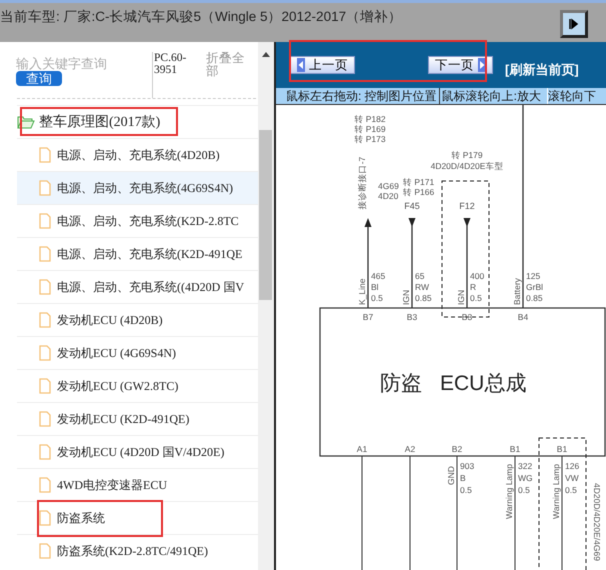 The image size is (606, 570). What do you see at coordinates (137, 418) in the screenshot?
I see `tree-item: 发动机ECU (K2D-491QE)` at bounding box center [137, 418].